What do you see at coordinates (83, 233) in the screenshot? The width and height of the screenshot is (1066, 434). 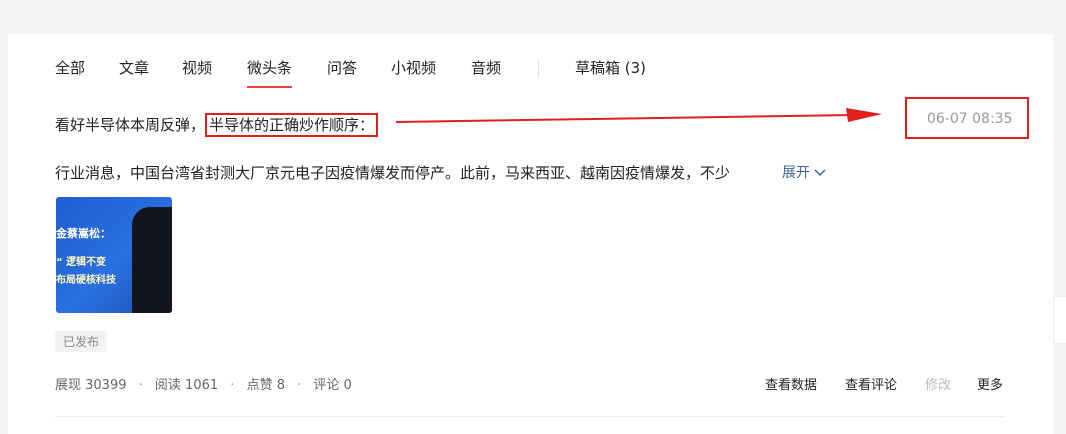 I see `thumbnail-text-line1: 金蔡嵩松：` at bounding box center [83, 233].